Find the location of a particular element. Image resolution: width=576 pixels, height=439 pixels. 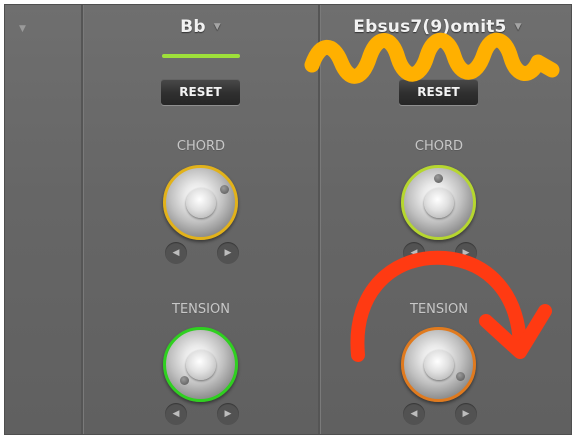

chord-name-dropdown: Ebsus7(9)omit5 ▼ is located at coordinates (445, 27).